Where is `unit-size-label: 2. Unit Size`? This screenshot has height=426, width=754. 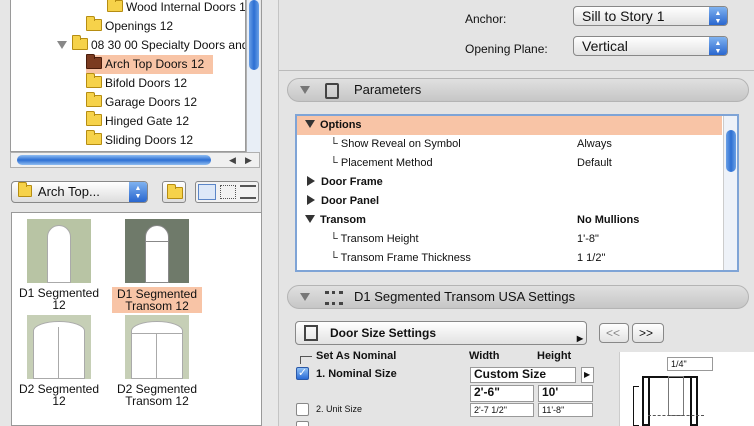 unit-size-label: 2. Unit Size is located at coordinates (339, 409).